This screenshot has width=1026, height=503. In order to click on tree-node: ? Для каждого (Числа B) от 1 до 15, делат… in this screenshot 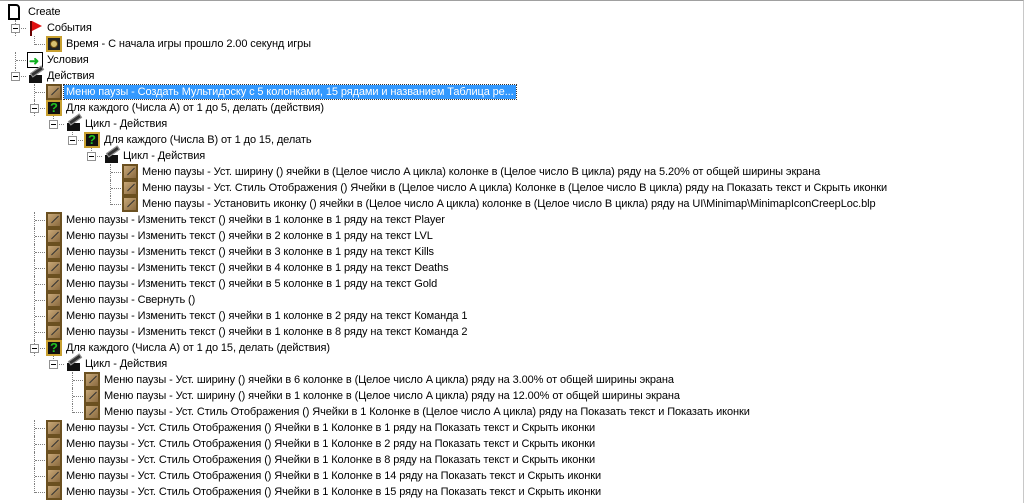, I will do `click(511, 140)`.